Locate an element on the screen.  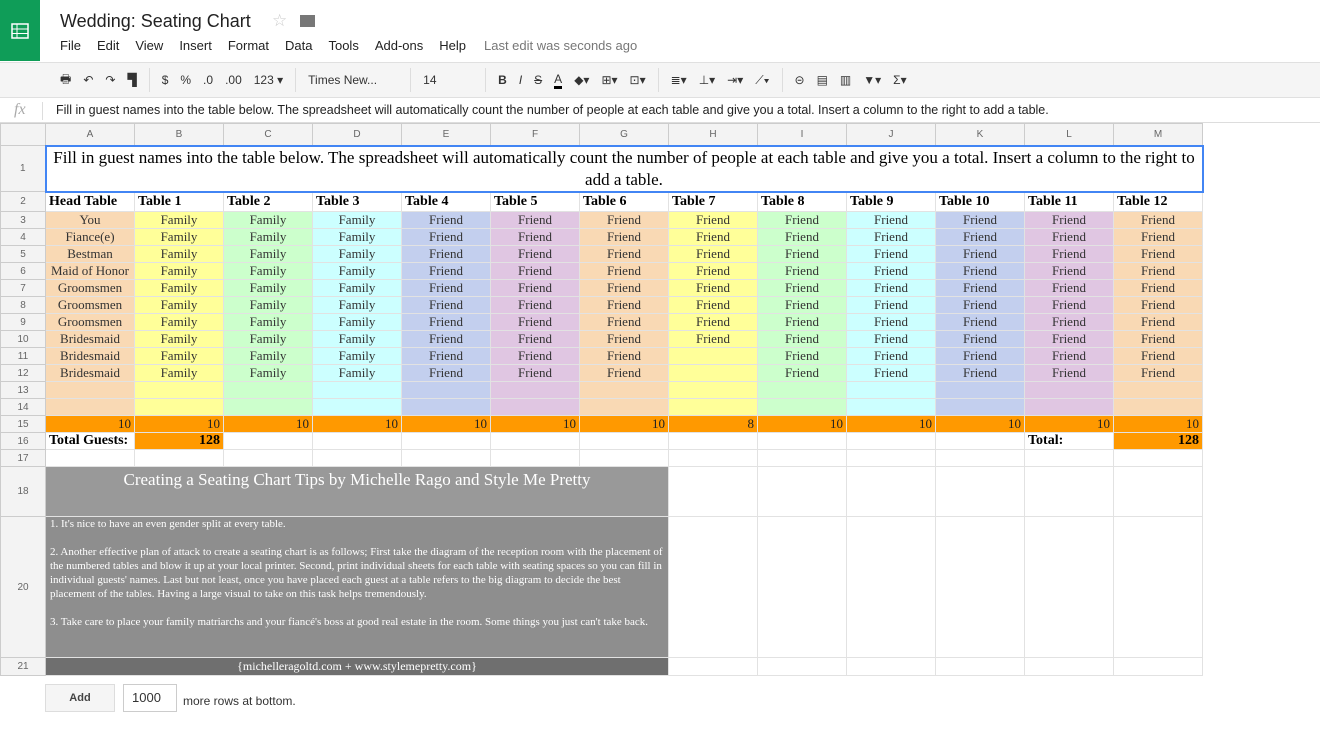
column-header-H: H is located at coordinates (713, 134).